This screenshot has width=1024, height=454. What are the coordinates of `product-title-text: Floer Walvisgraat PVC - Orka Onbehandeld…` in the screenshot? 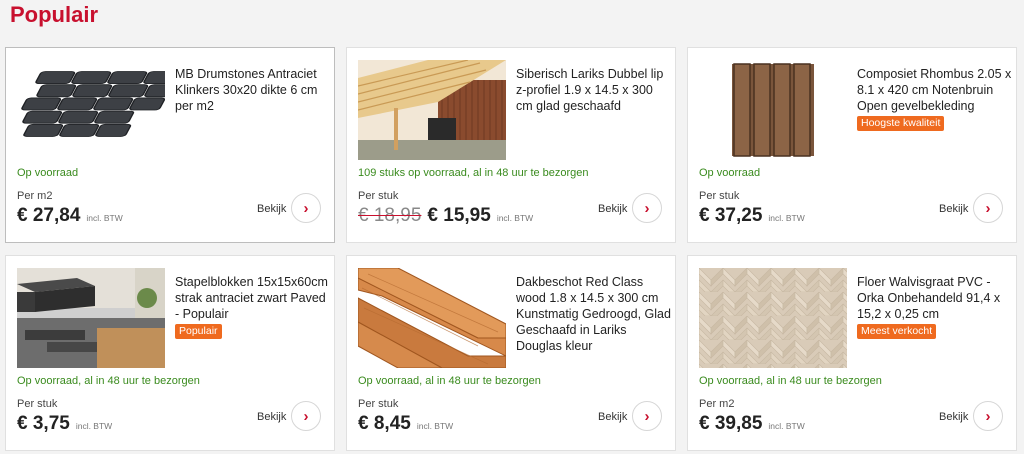 It's located at (928, 298).